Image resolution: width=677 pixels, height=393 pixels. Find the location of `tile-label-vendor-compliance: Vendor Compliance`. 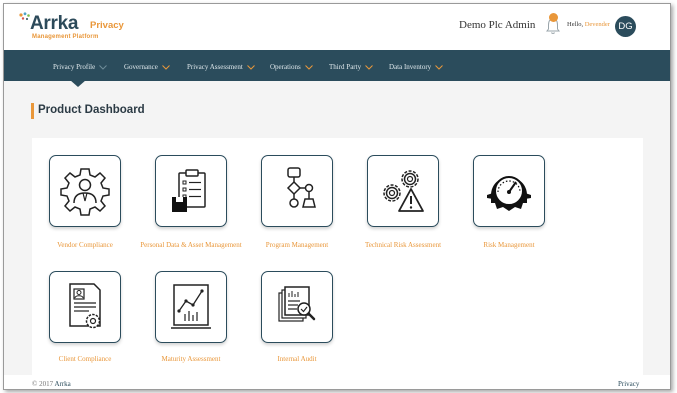

tile-label-vendor-compliance: Vendor Compliance is located at coordinates (85, 246).